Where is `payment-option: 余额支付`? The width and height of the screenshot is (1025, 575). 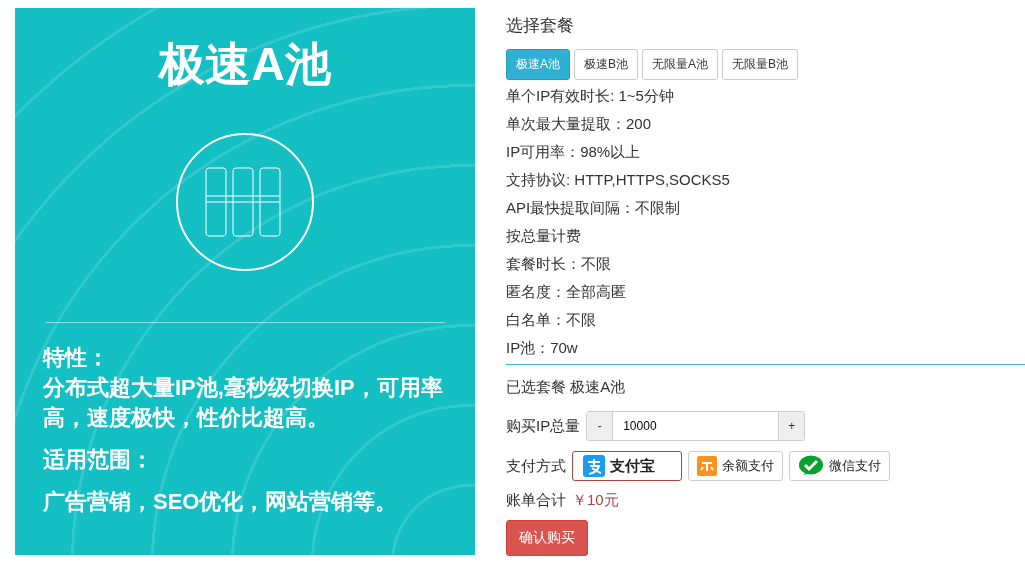
payment-option: 余额支付 is located at coordinates (735, 466).